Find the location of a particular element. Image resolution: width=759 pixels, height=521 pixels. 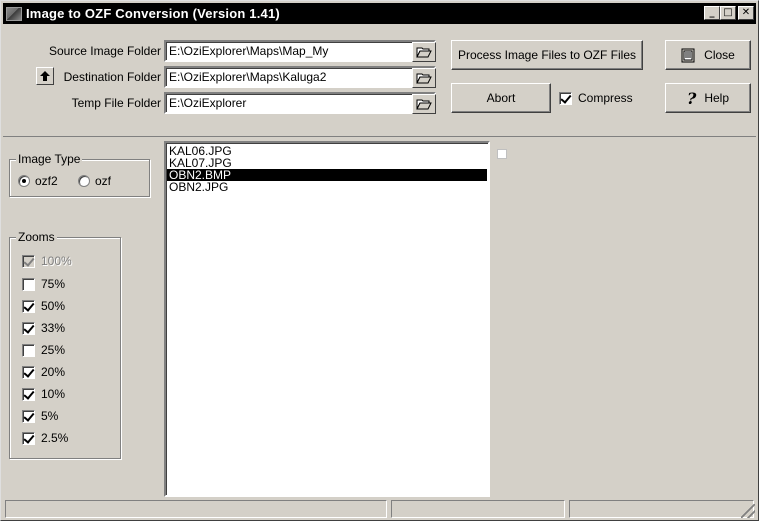

window-controls: _ □ ✕ is located at coordinates (729, 13).